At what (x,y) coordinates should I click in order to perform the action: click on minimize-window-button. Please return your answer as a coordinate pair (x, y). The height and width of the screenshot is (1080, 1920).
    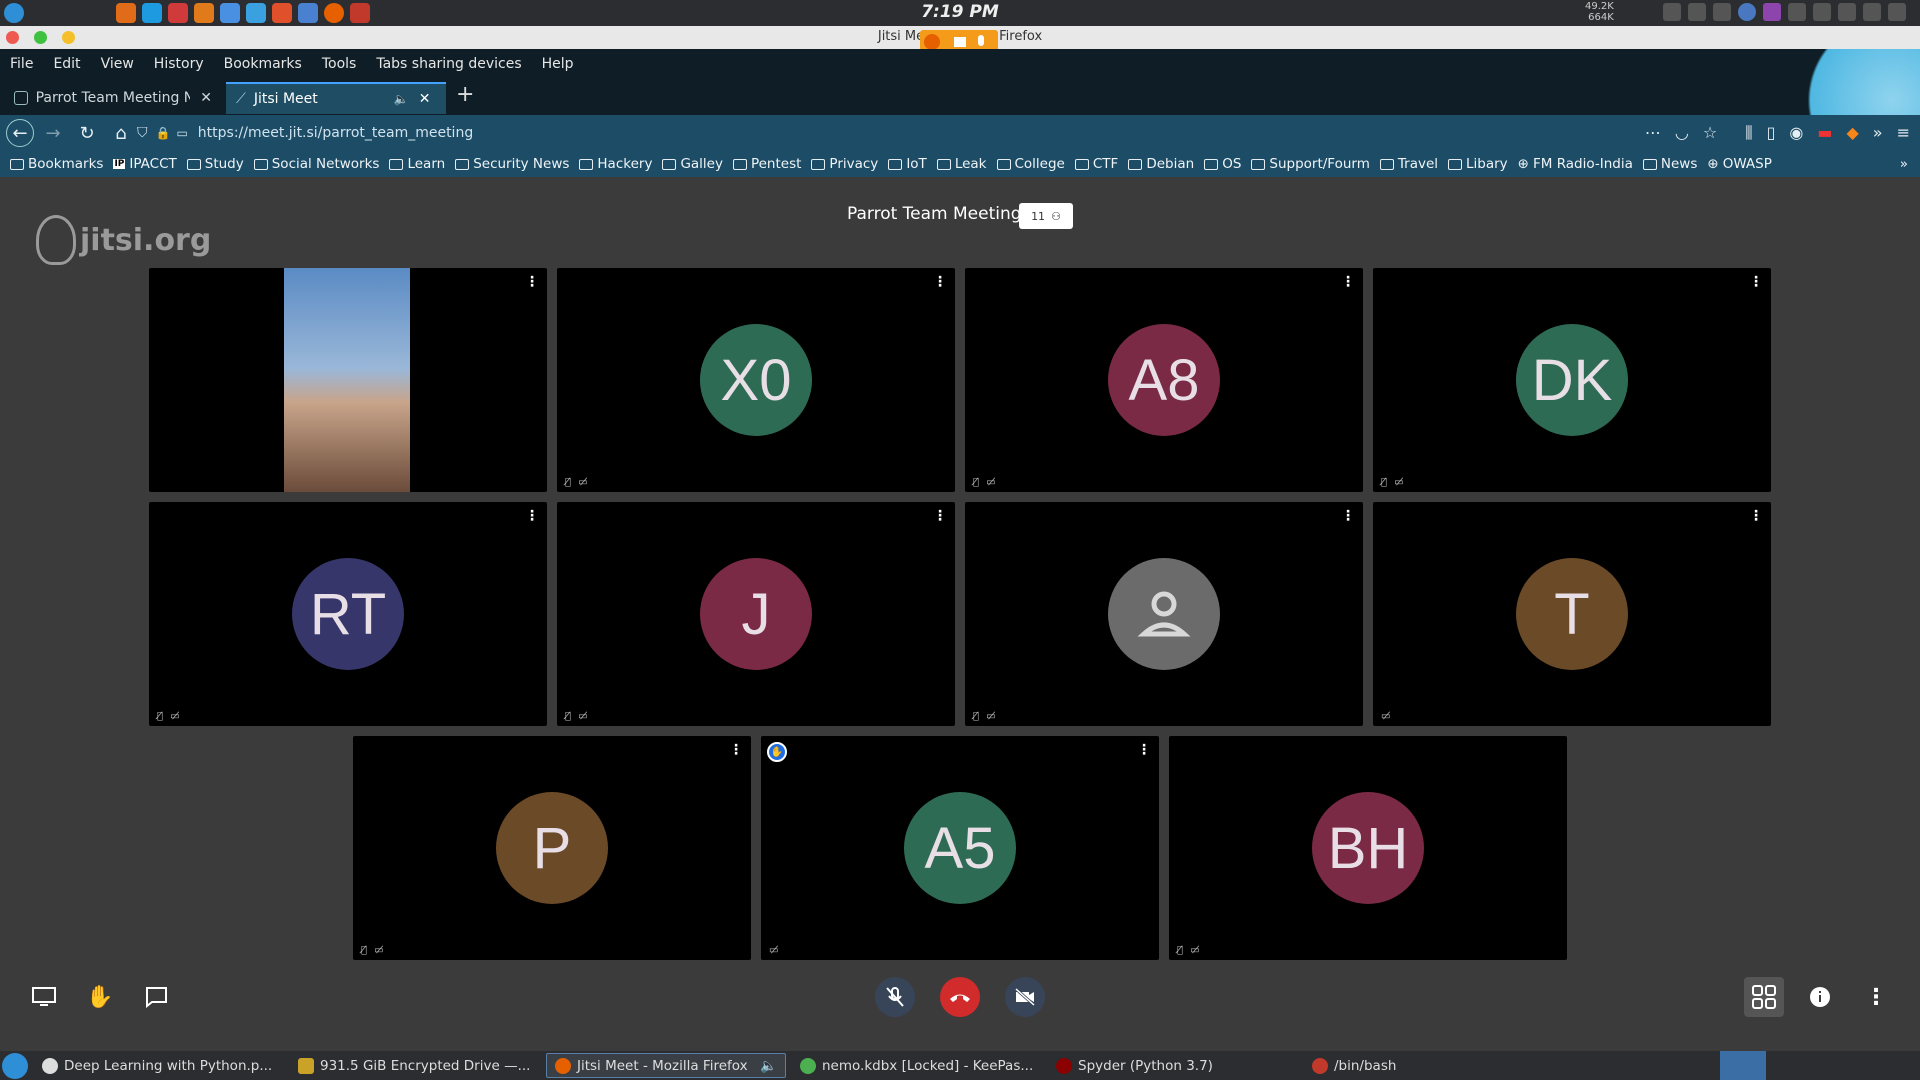
    Looking at the image, I should click on (68, 37).